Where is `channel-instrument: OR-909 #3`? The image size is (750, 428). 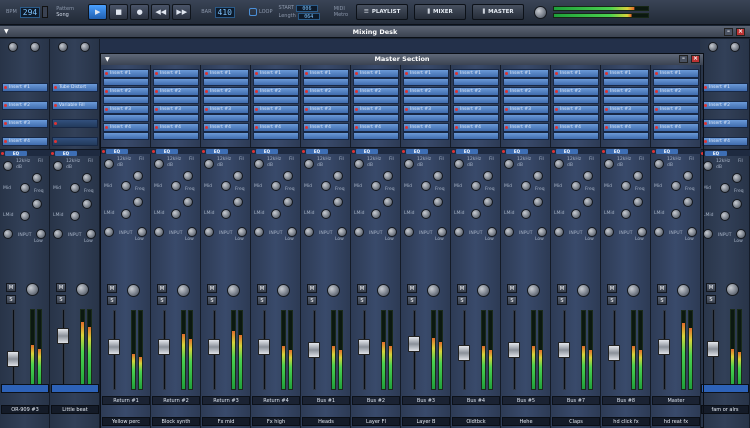 channel-instrument: OR-909 #3 is located at coordinates (25, 409).